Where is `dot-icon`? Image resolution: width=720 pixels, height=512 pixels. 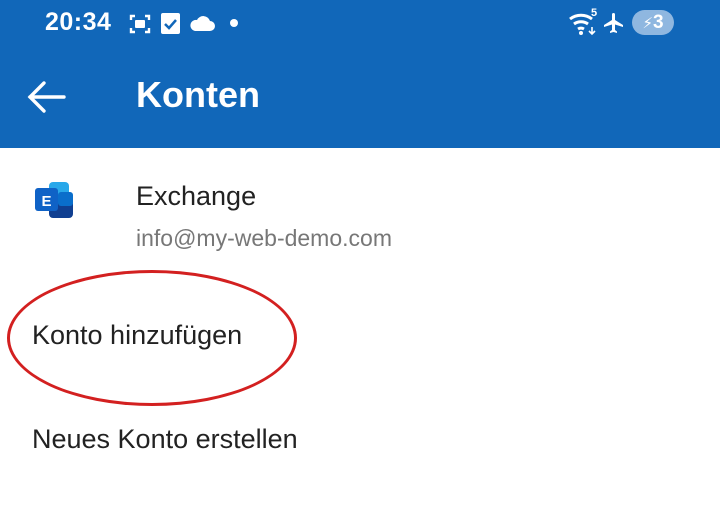
dot-icon is located at coordinates (234, 23).